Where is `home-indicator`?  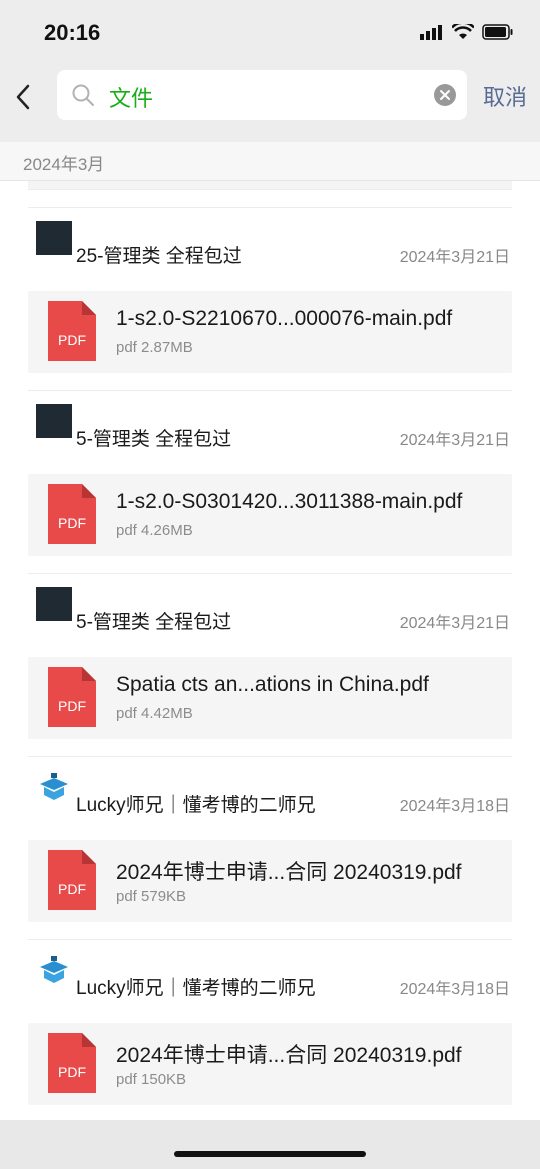 home-indicator is located at coordinates (270, 1154).